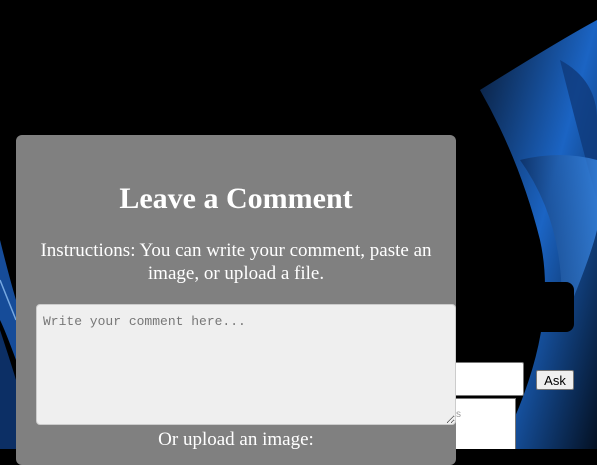  I want to click on background-question-input, so click(486, 379).